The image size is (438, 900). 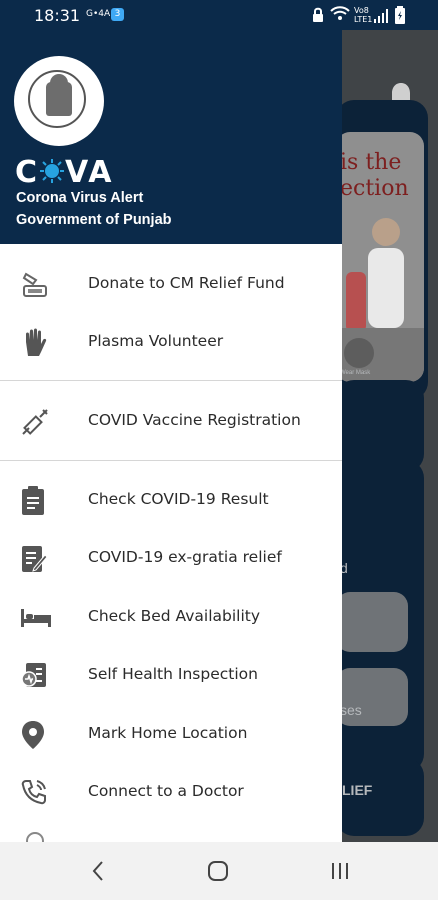 I want to click on system-navigation-bar, so click(x=219, y=871).